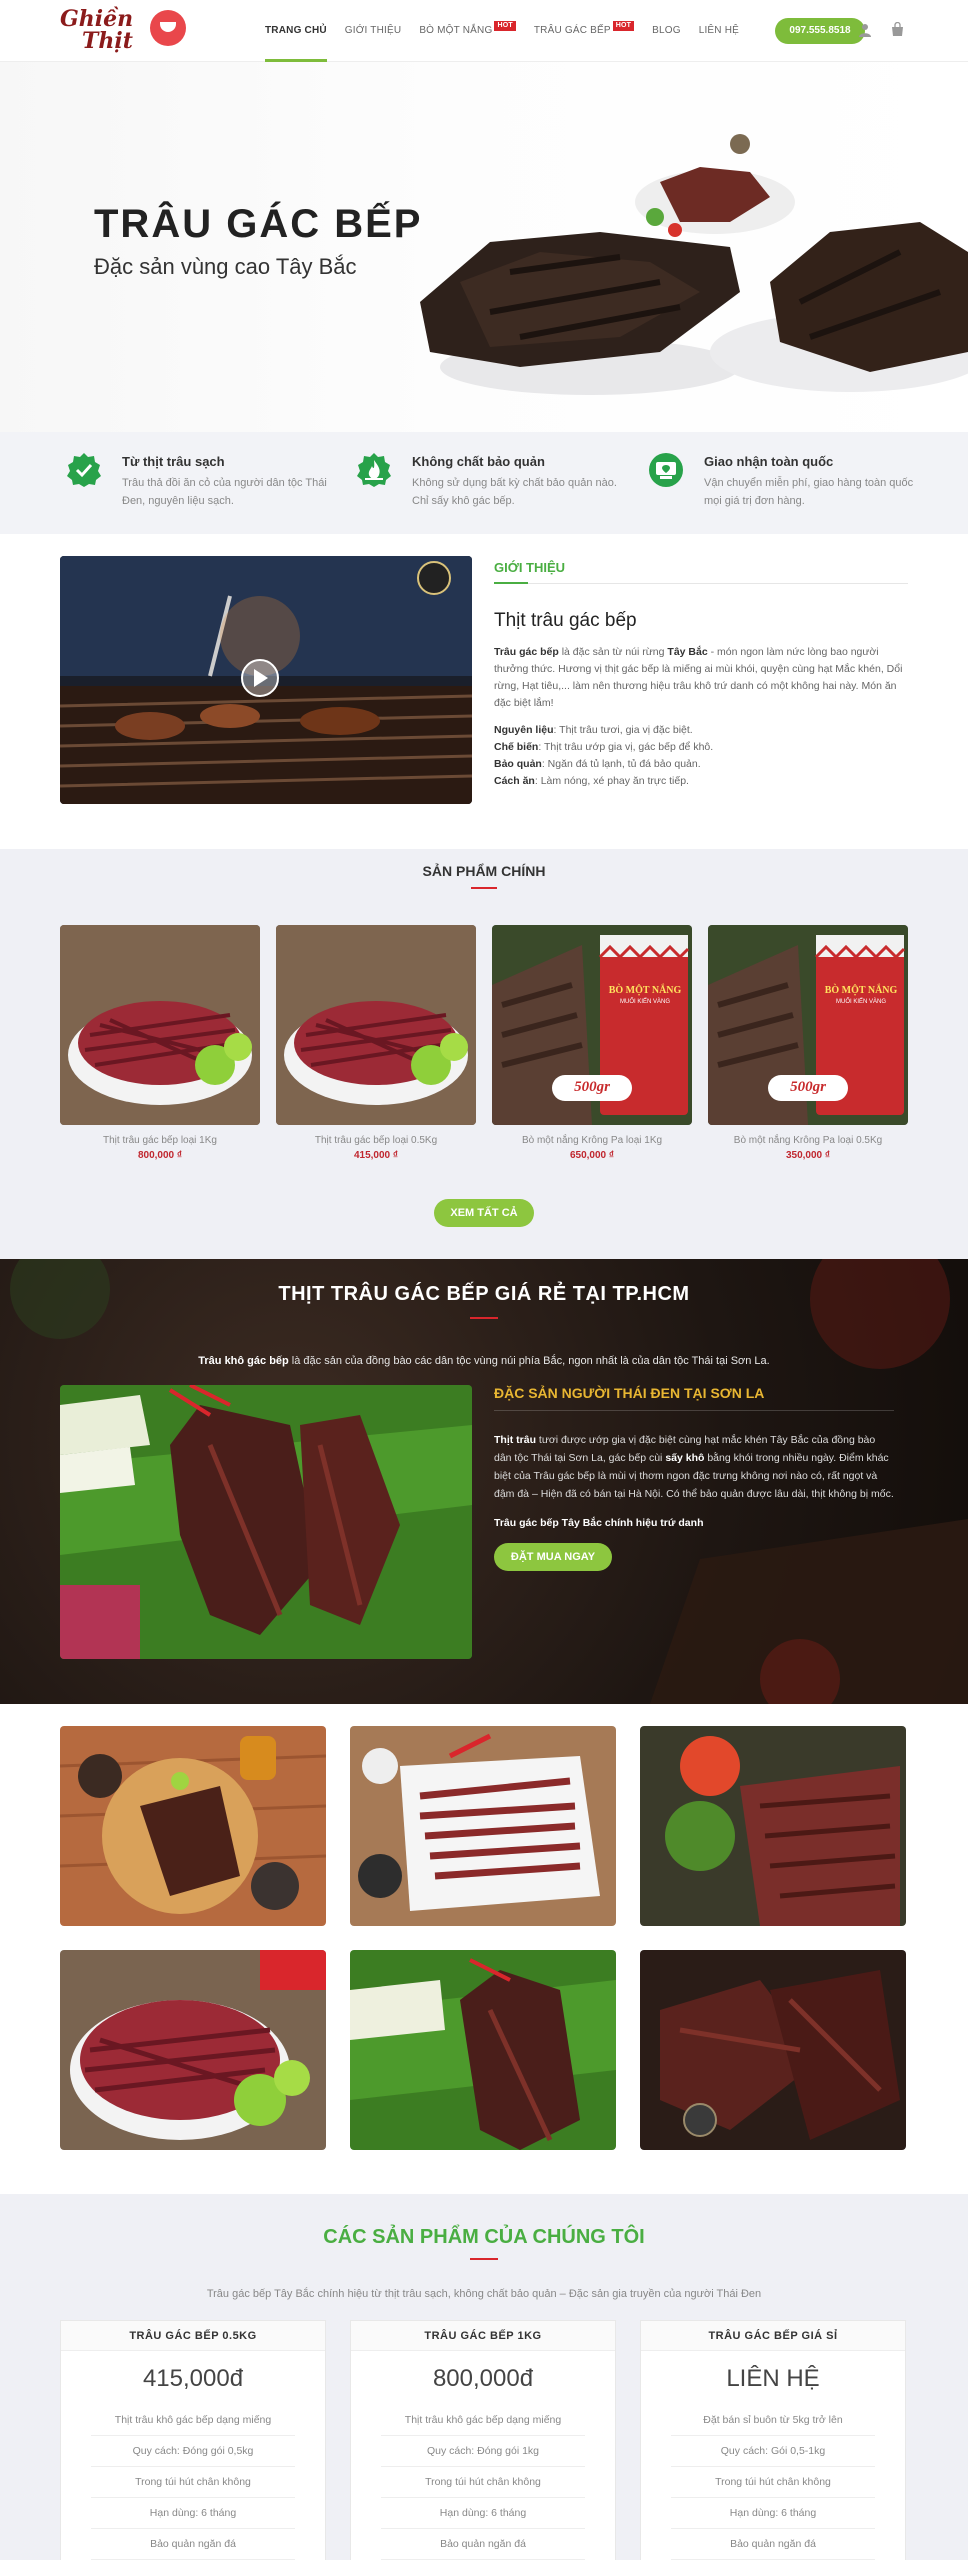 This screenshot has width=968, height=2560. I want to click on product-card: Thịt trâu gác bếp loại 0.5Kg 415,000 ₫, so click(376, 1043).